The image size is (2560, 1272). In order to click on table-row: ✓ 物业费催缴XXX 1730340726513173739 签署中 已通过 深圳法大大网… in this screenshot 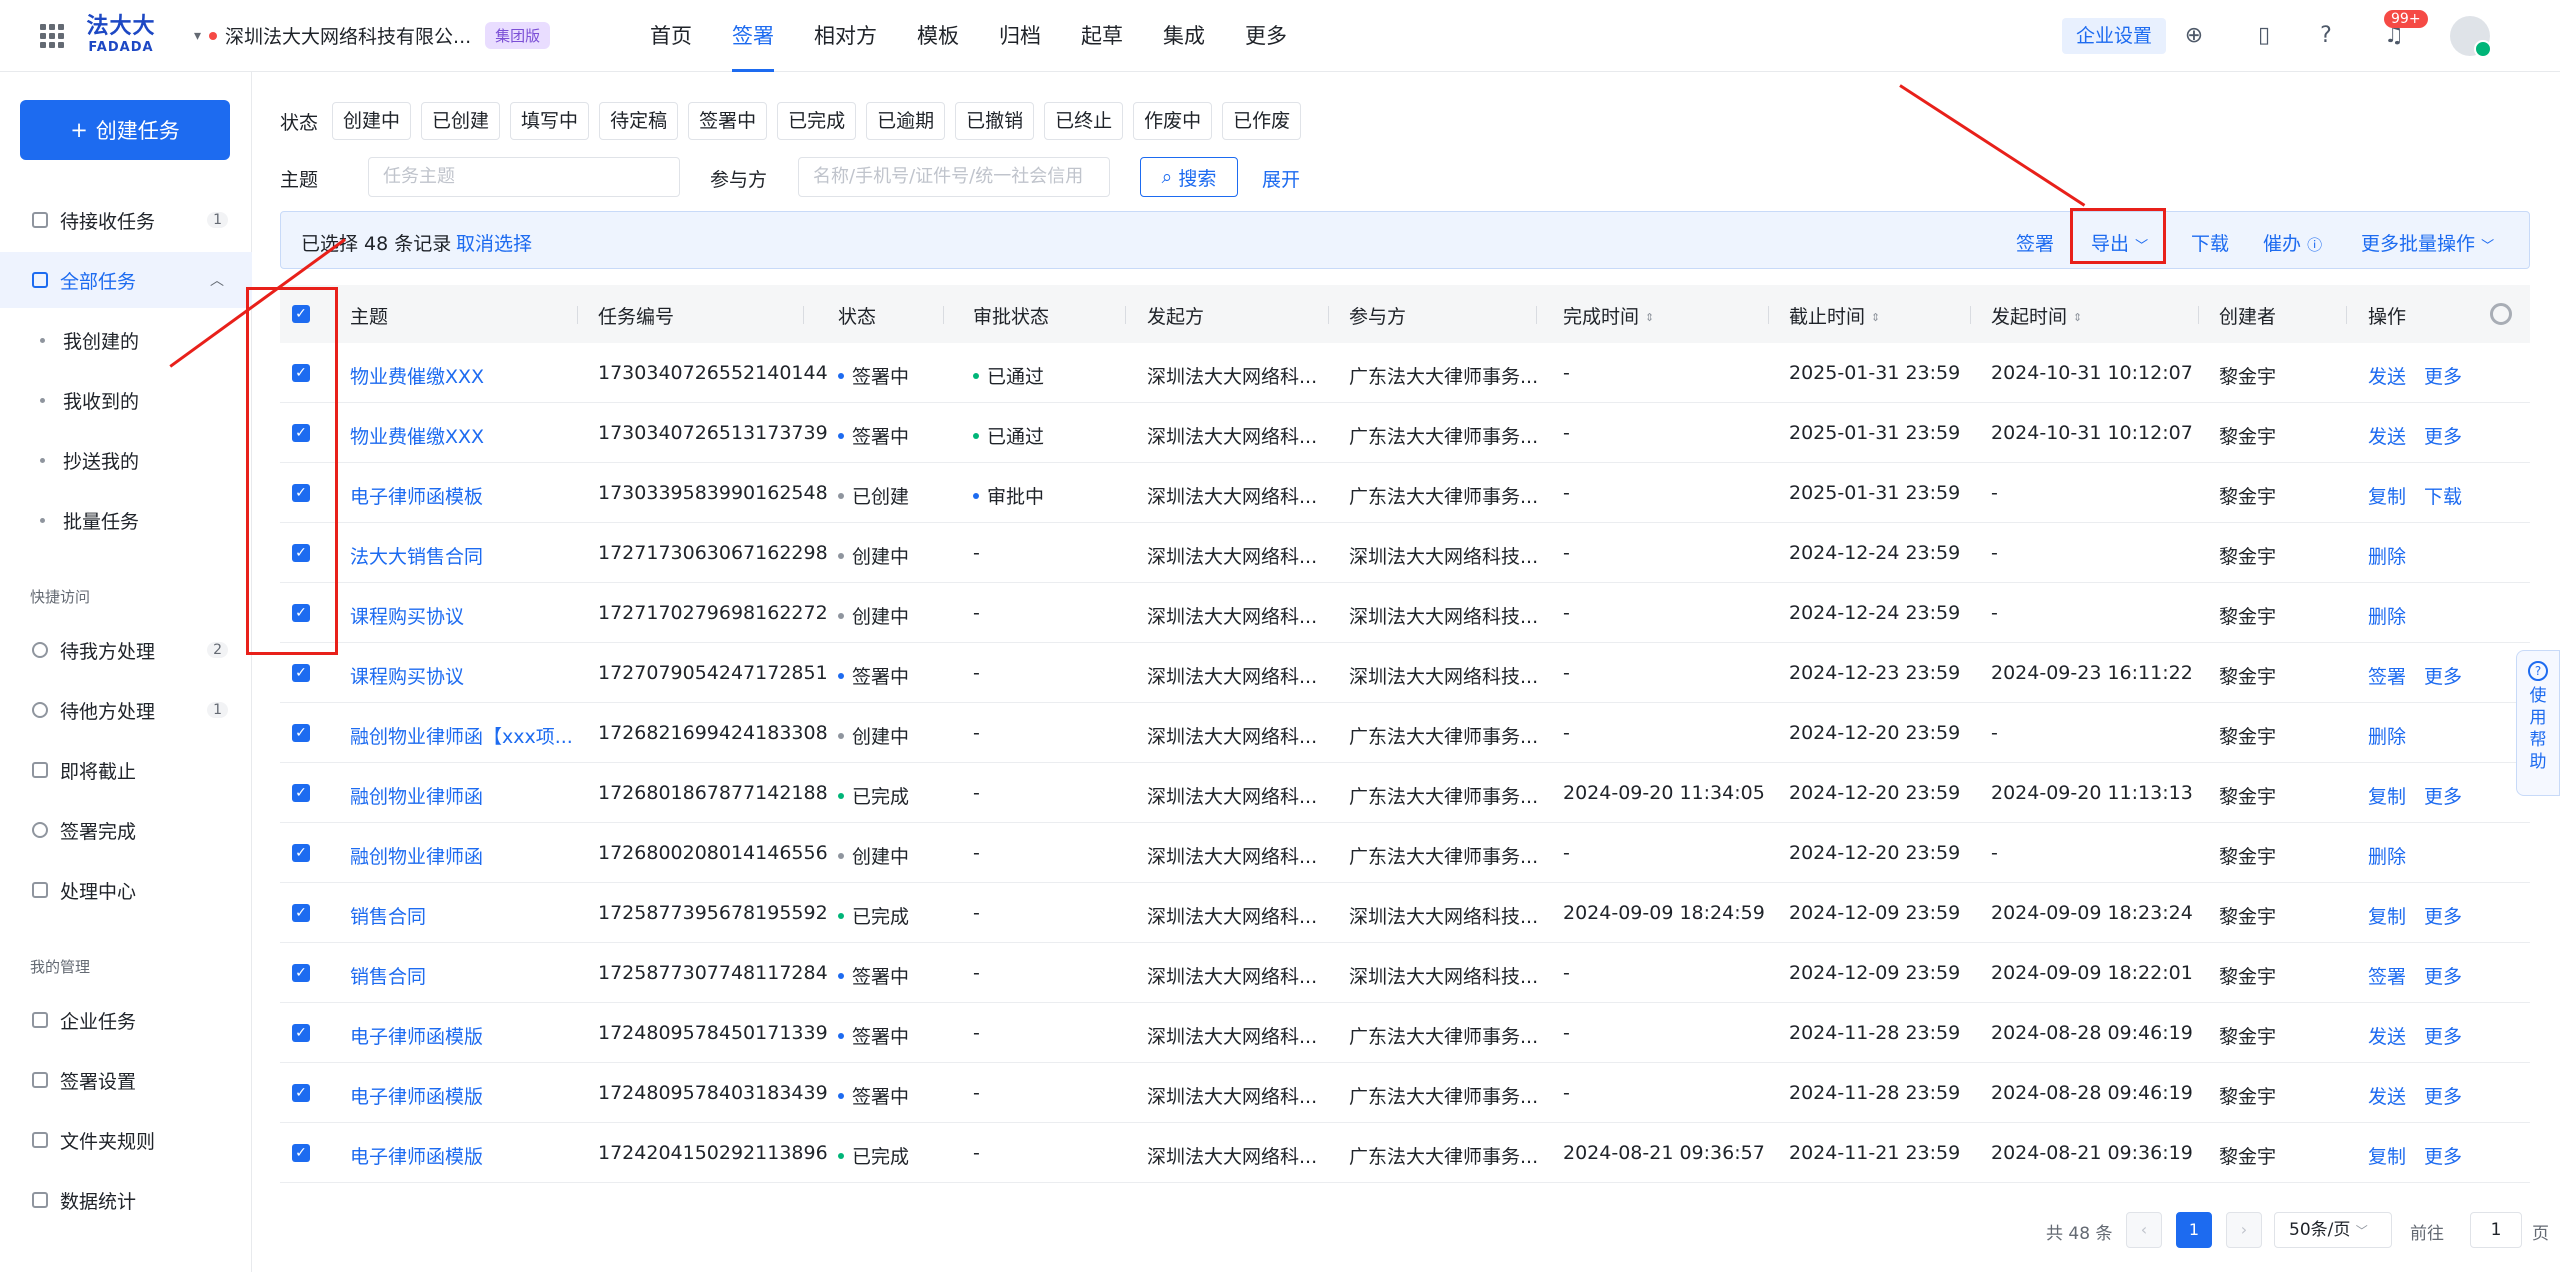, I will do `click(1405, 433)`.